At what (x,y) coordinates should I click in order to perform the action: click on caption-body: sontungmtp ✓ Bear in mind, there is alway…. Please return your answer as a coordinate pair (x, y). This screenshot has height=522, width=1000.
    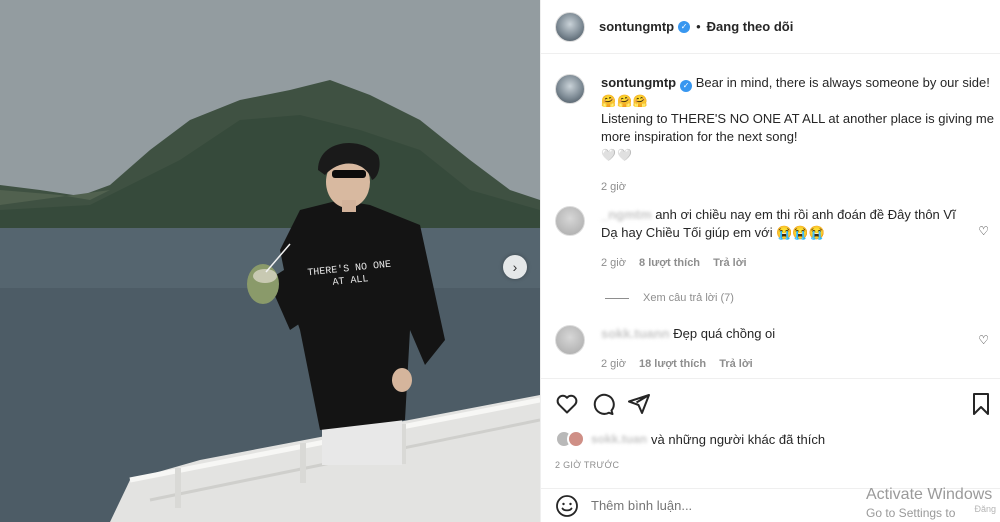
    Looking at the image, I should click on (798, 135).